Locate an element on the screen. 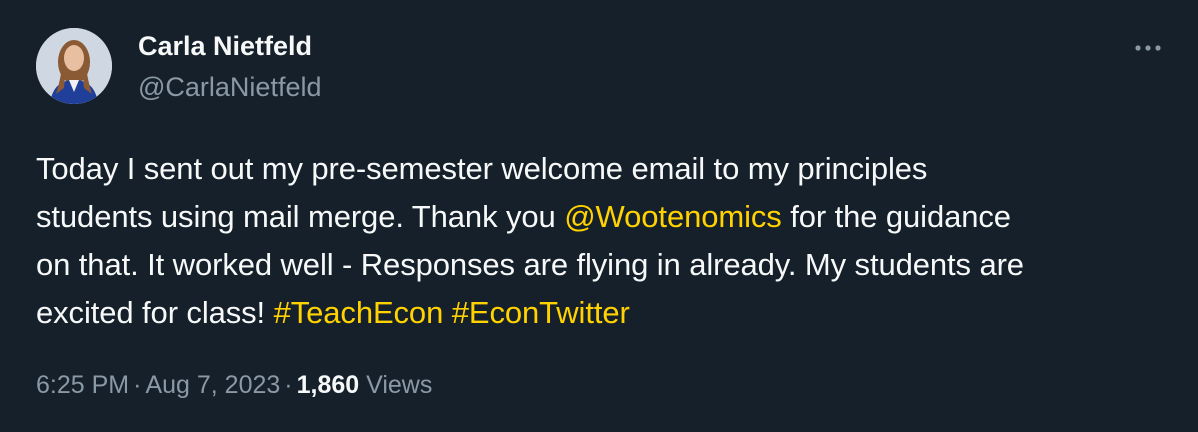 The width and height of the screenshot is (1198, 432). more-options-button is located at coordinates (1148, 48).